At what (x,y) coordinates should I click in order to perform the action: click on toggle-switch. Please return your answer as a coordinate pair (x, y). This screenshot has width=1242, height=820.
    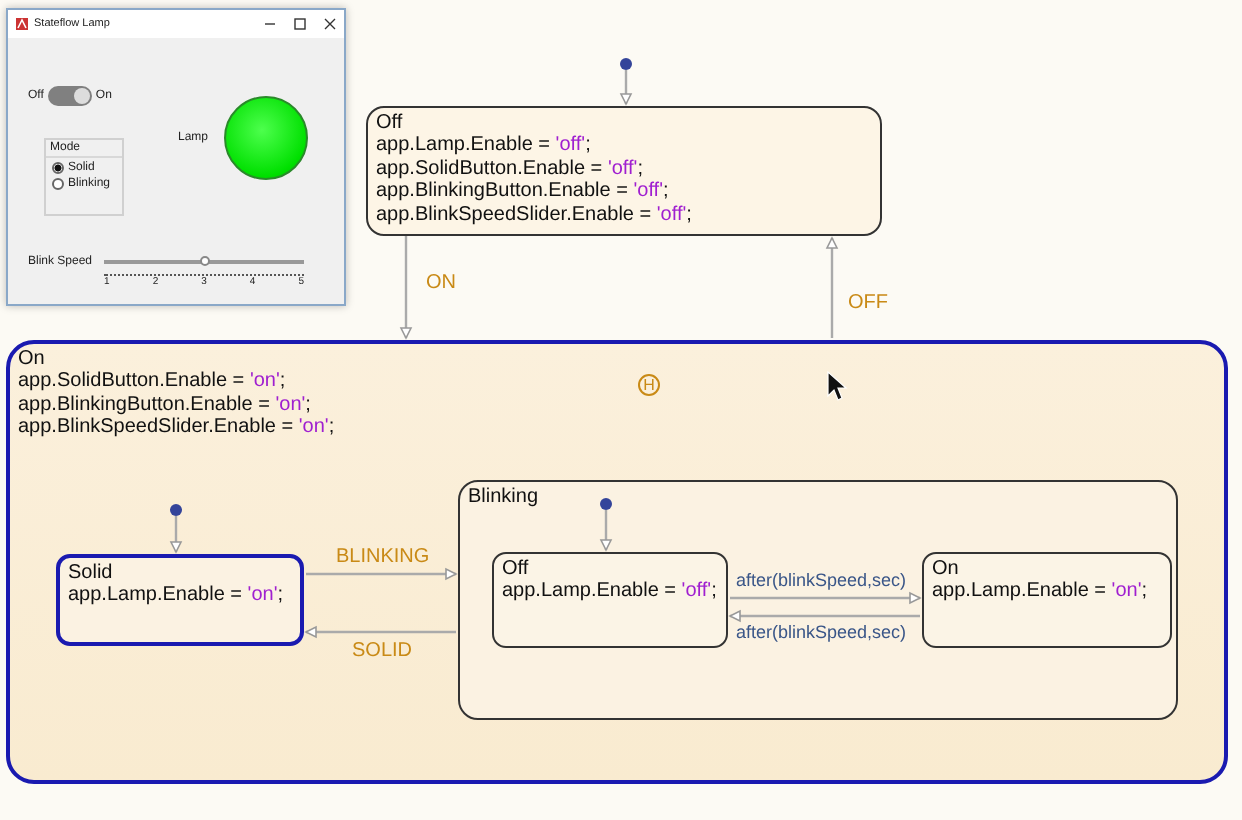
    Looking at the image, I should click on (69, 96).